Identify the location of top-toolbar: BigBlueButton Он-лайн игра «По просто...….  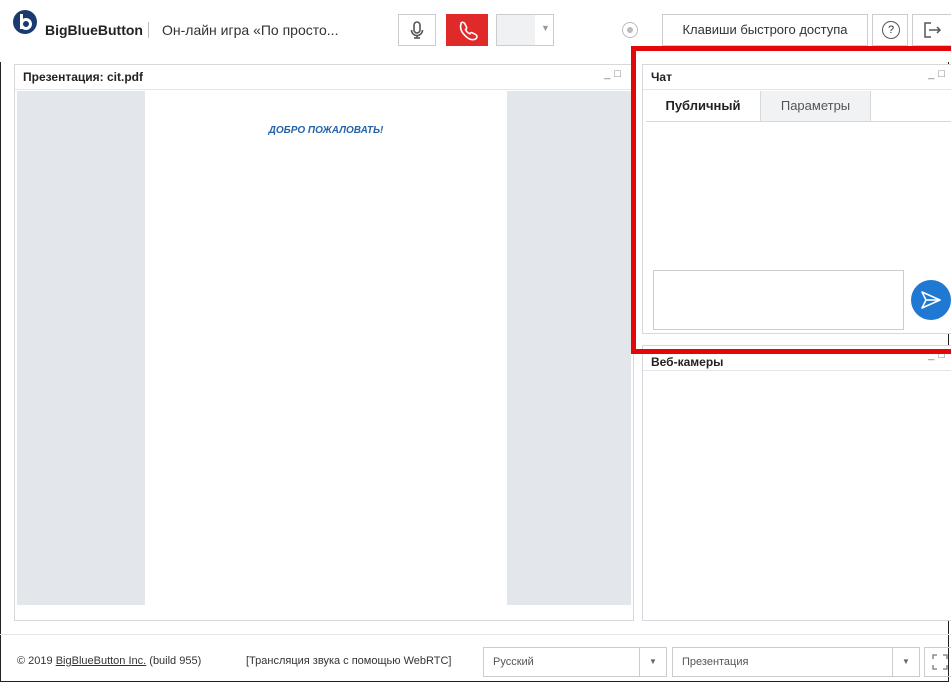
(475, 31).